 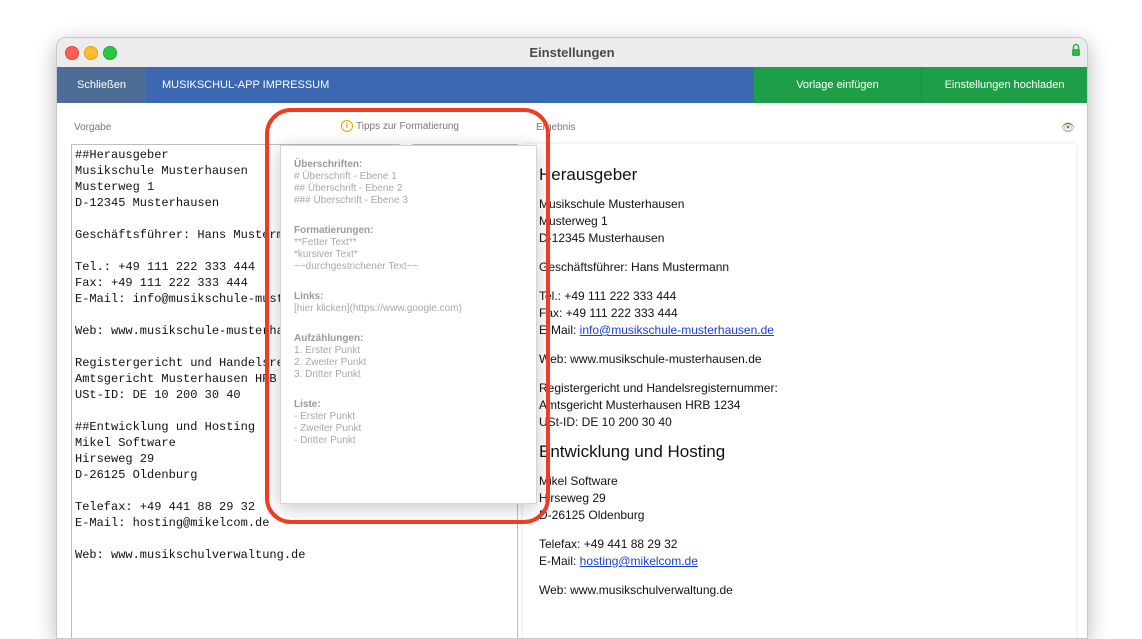 What do you see at coordinates (578, 481) in the screenshot?
I see `result-dev-line: Mikel Software` at bounding box center [578, 481].